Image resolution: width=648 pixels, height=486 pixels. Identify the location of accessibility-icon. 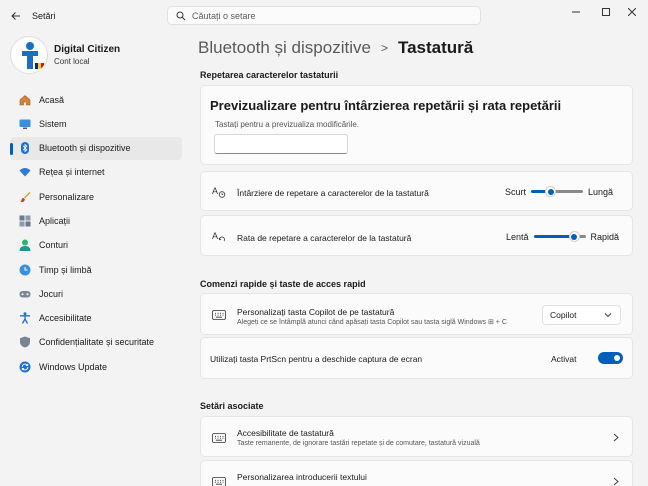
(24, 318).